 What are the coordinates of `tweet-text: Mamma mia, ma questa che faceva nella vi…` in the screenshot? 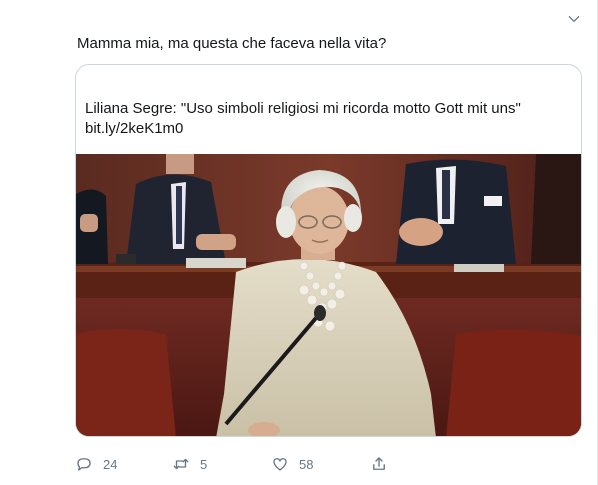 It's located at (232, 43).